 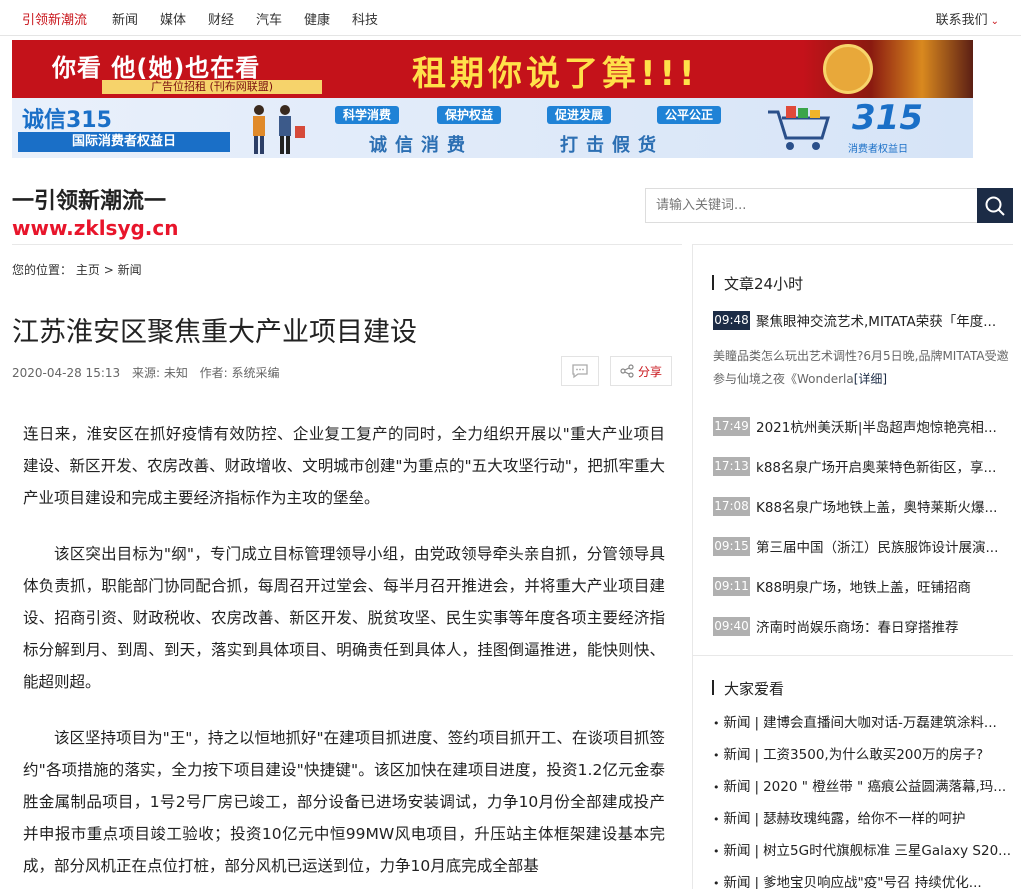 I want to click on comment-button, so click(x=580, y=371).